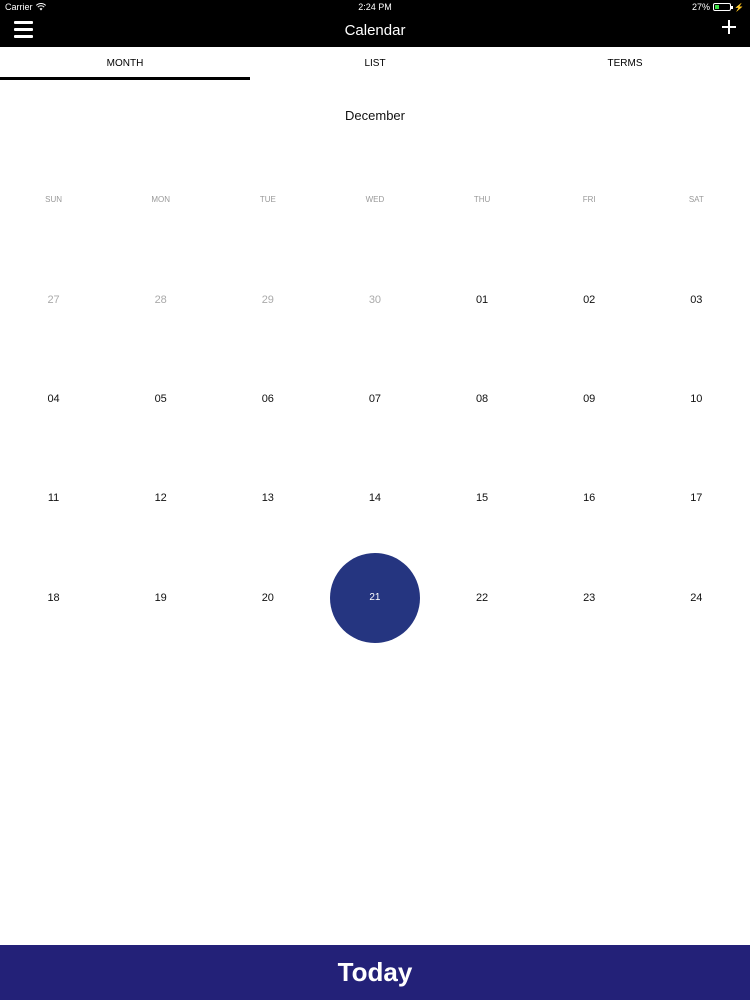 The height and width of the screenshot is (1000, 750). Describe the element at coordinates (723, 7) in the screenshot. I see `battery-icon` at that location.